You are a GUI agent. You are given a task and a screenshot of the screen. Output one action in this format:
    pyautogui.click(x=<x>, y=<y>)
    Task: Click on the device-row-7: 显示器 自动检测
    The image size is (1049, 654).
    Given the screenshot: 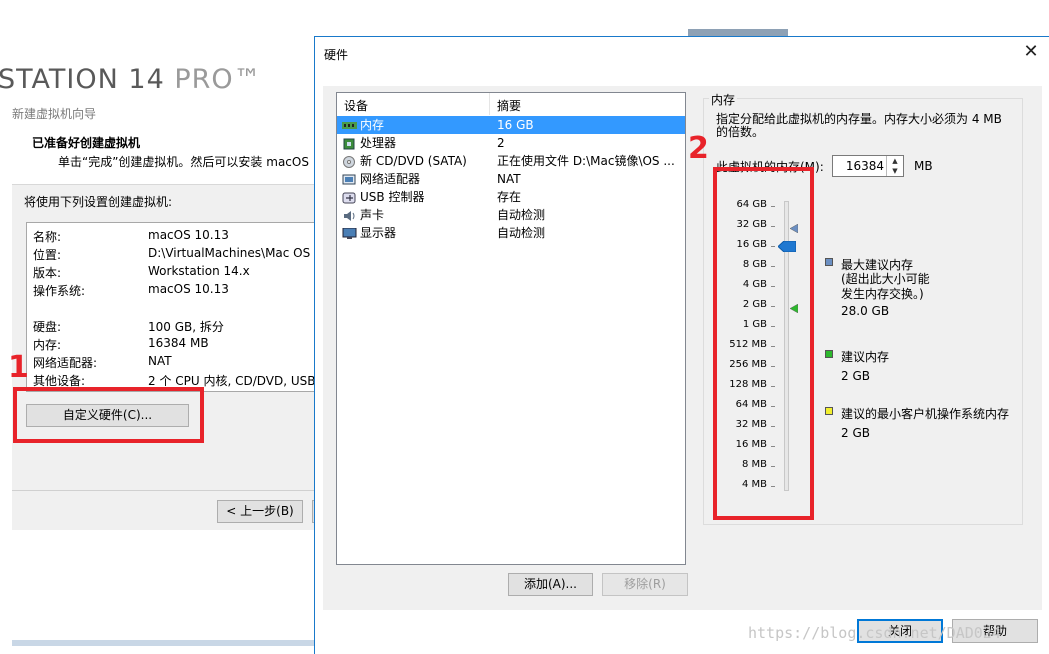 What is the action you would take?
    pyautogui.click(x=511, y=233)
    